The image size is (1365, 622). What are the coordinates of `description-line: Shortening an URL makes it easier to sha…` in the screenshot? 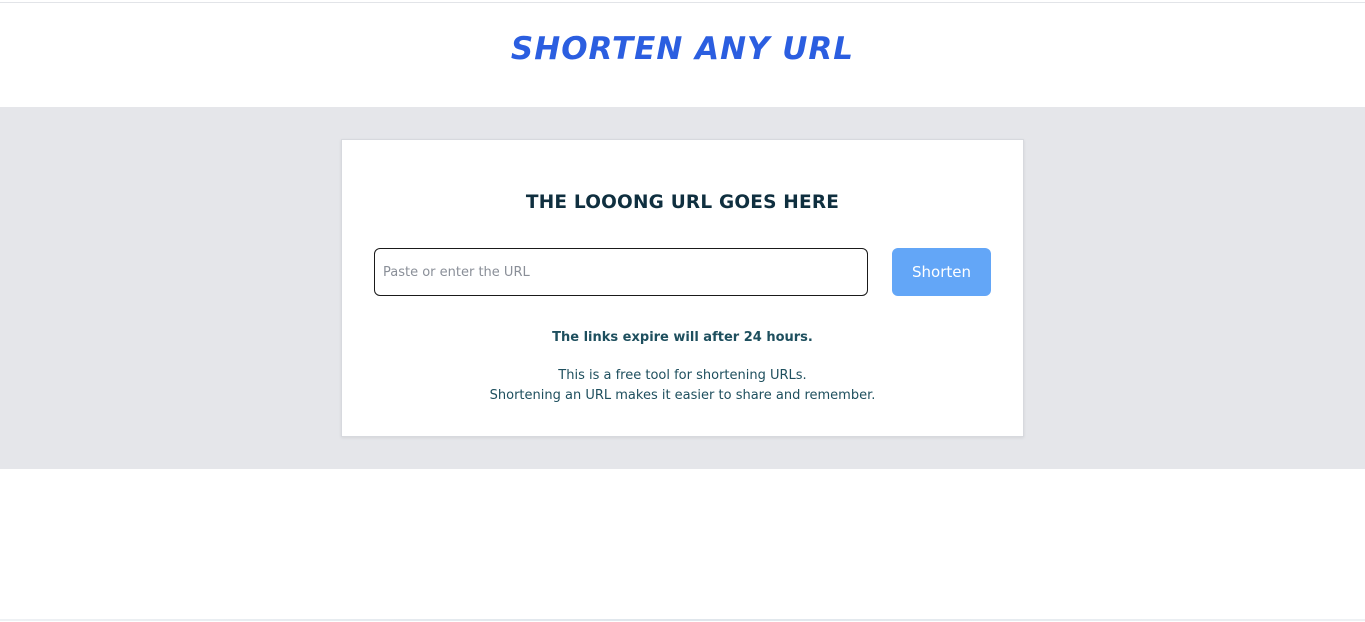 It's located at (682, 395).